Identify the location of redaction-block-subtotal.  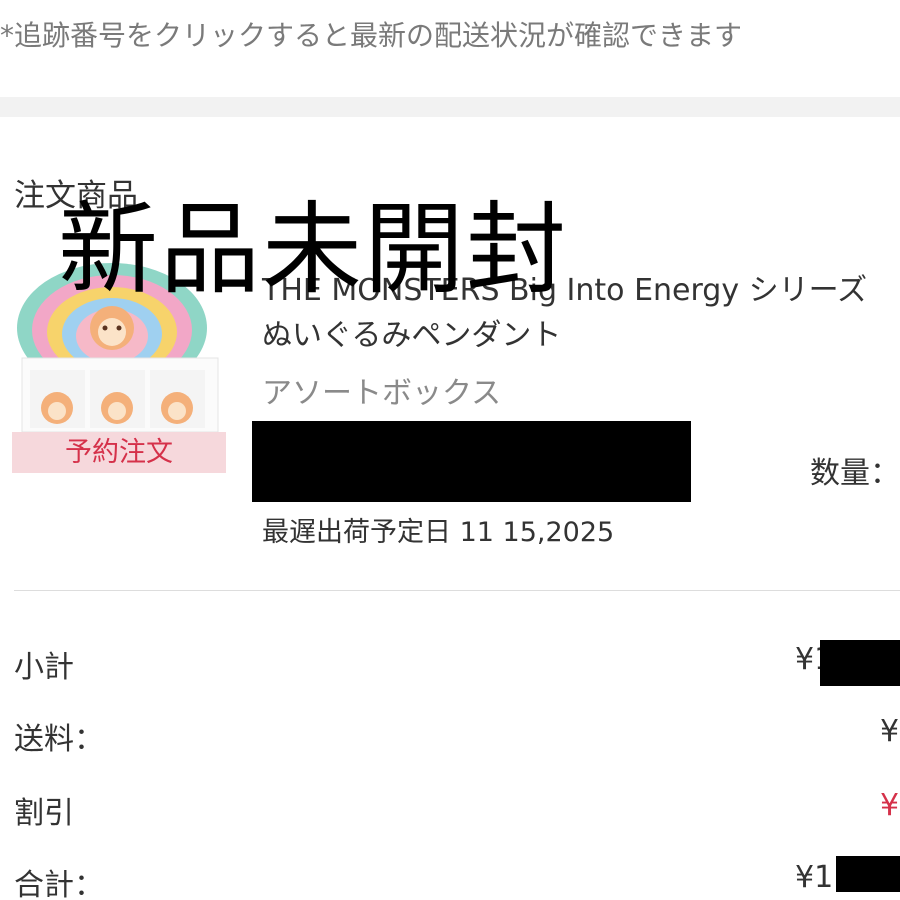
(860, 663).